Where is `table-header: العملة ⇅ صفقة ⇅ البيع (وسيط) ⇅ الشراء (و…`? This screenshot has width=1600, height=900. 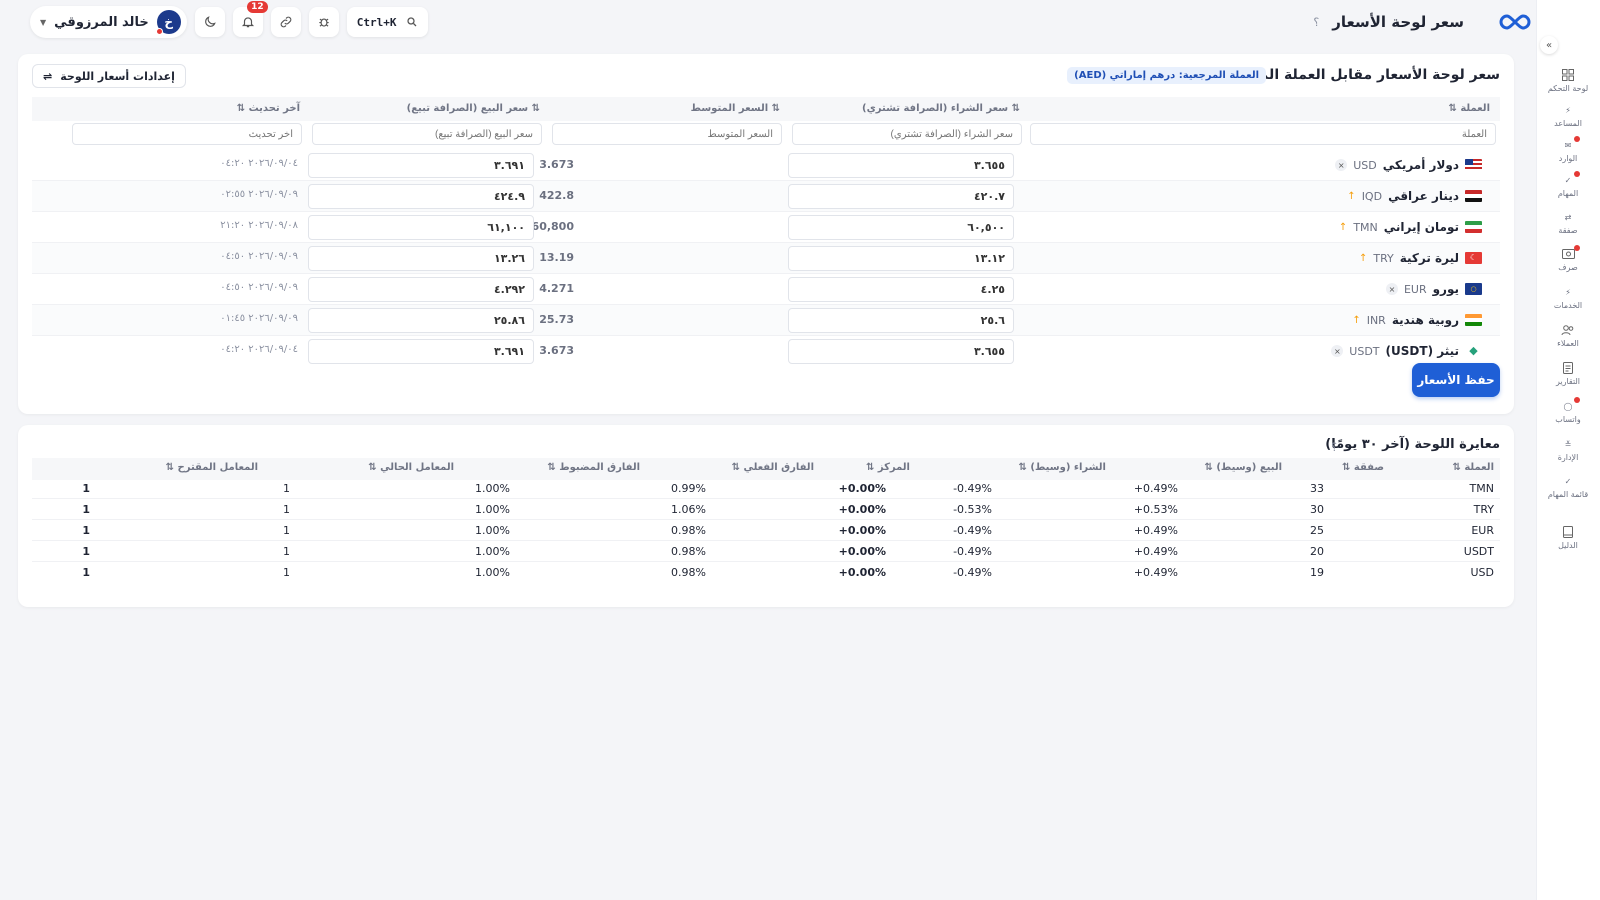 table-header: العملة ⇅ صفقة ⇅ البيع (وسيط) ⇅ الشراء (و… is located at coordinates (766, 469).